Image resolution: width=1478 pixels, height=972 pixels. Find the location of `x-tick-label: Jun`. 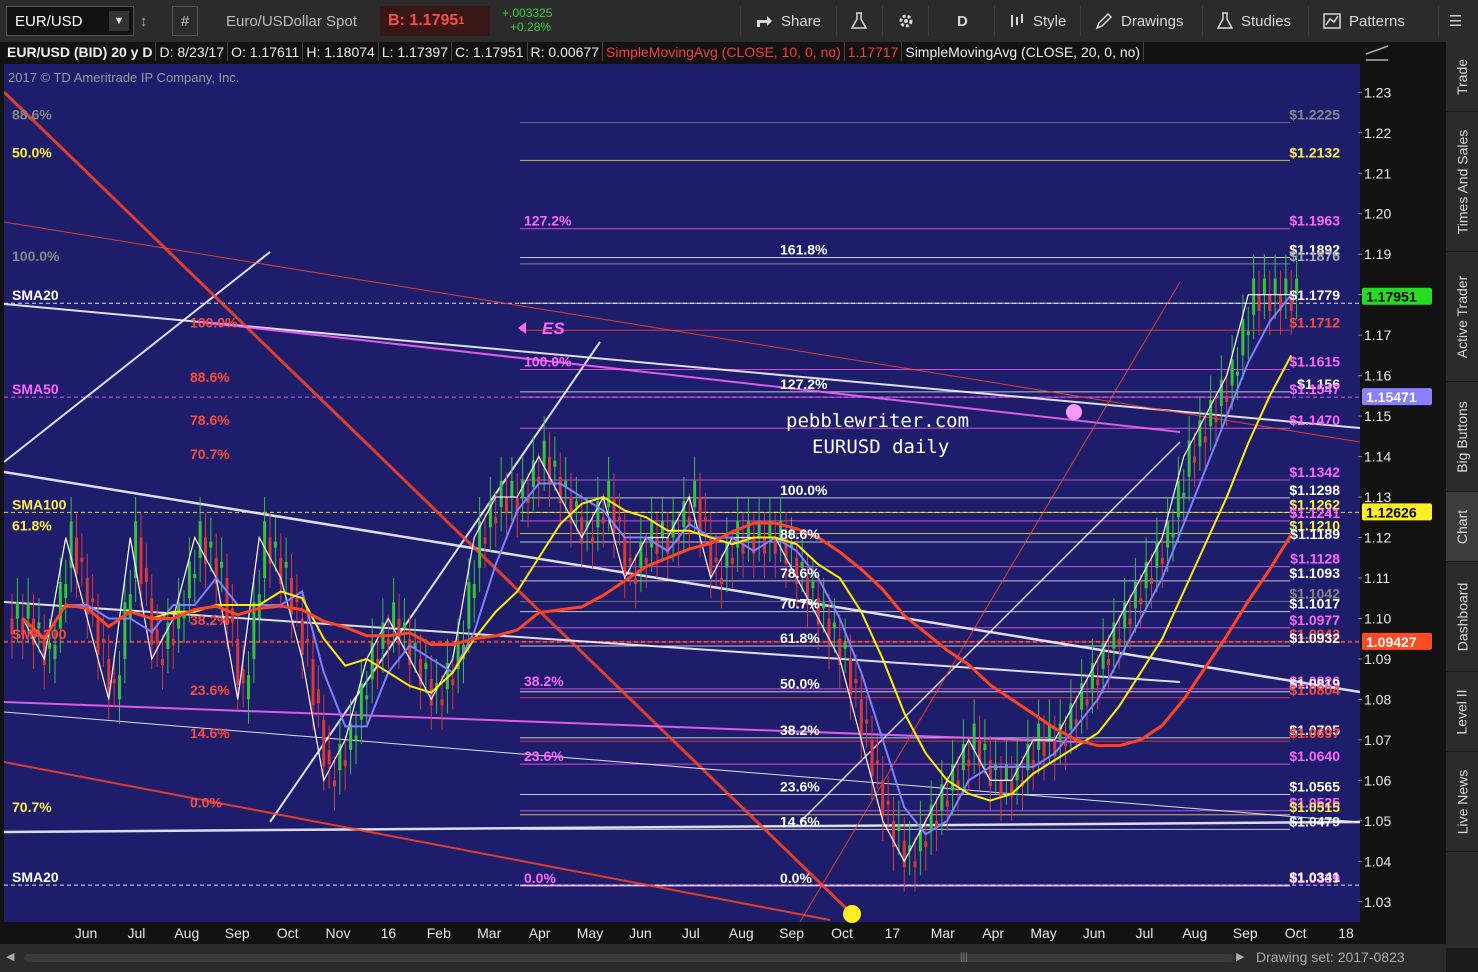

x-tick-label: Jun is located at coordinates (86, 933).